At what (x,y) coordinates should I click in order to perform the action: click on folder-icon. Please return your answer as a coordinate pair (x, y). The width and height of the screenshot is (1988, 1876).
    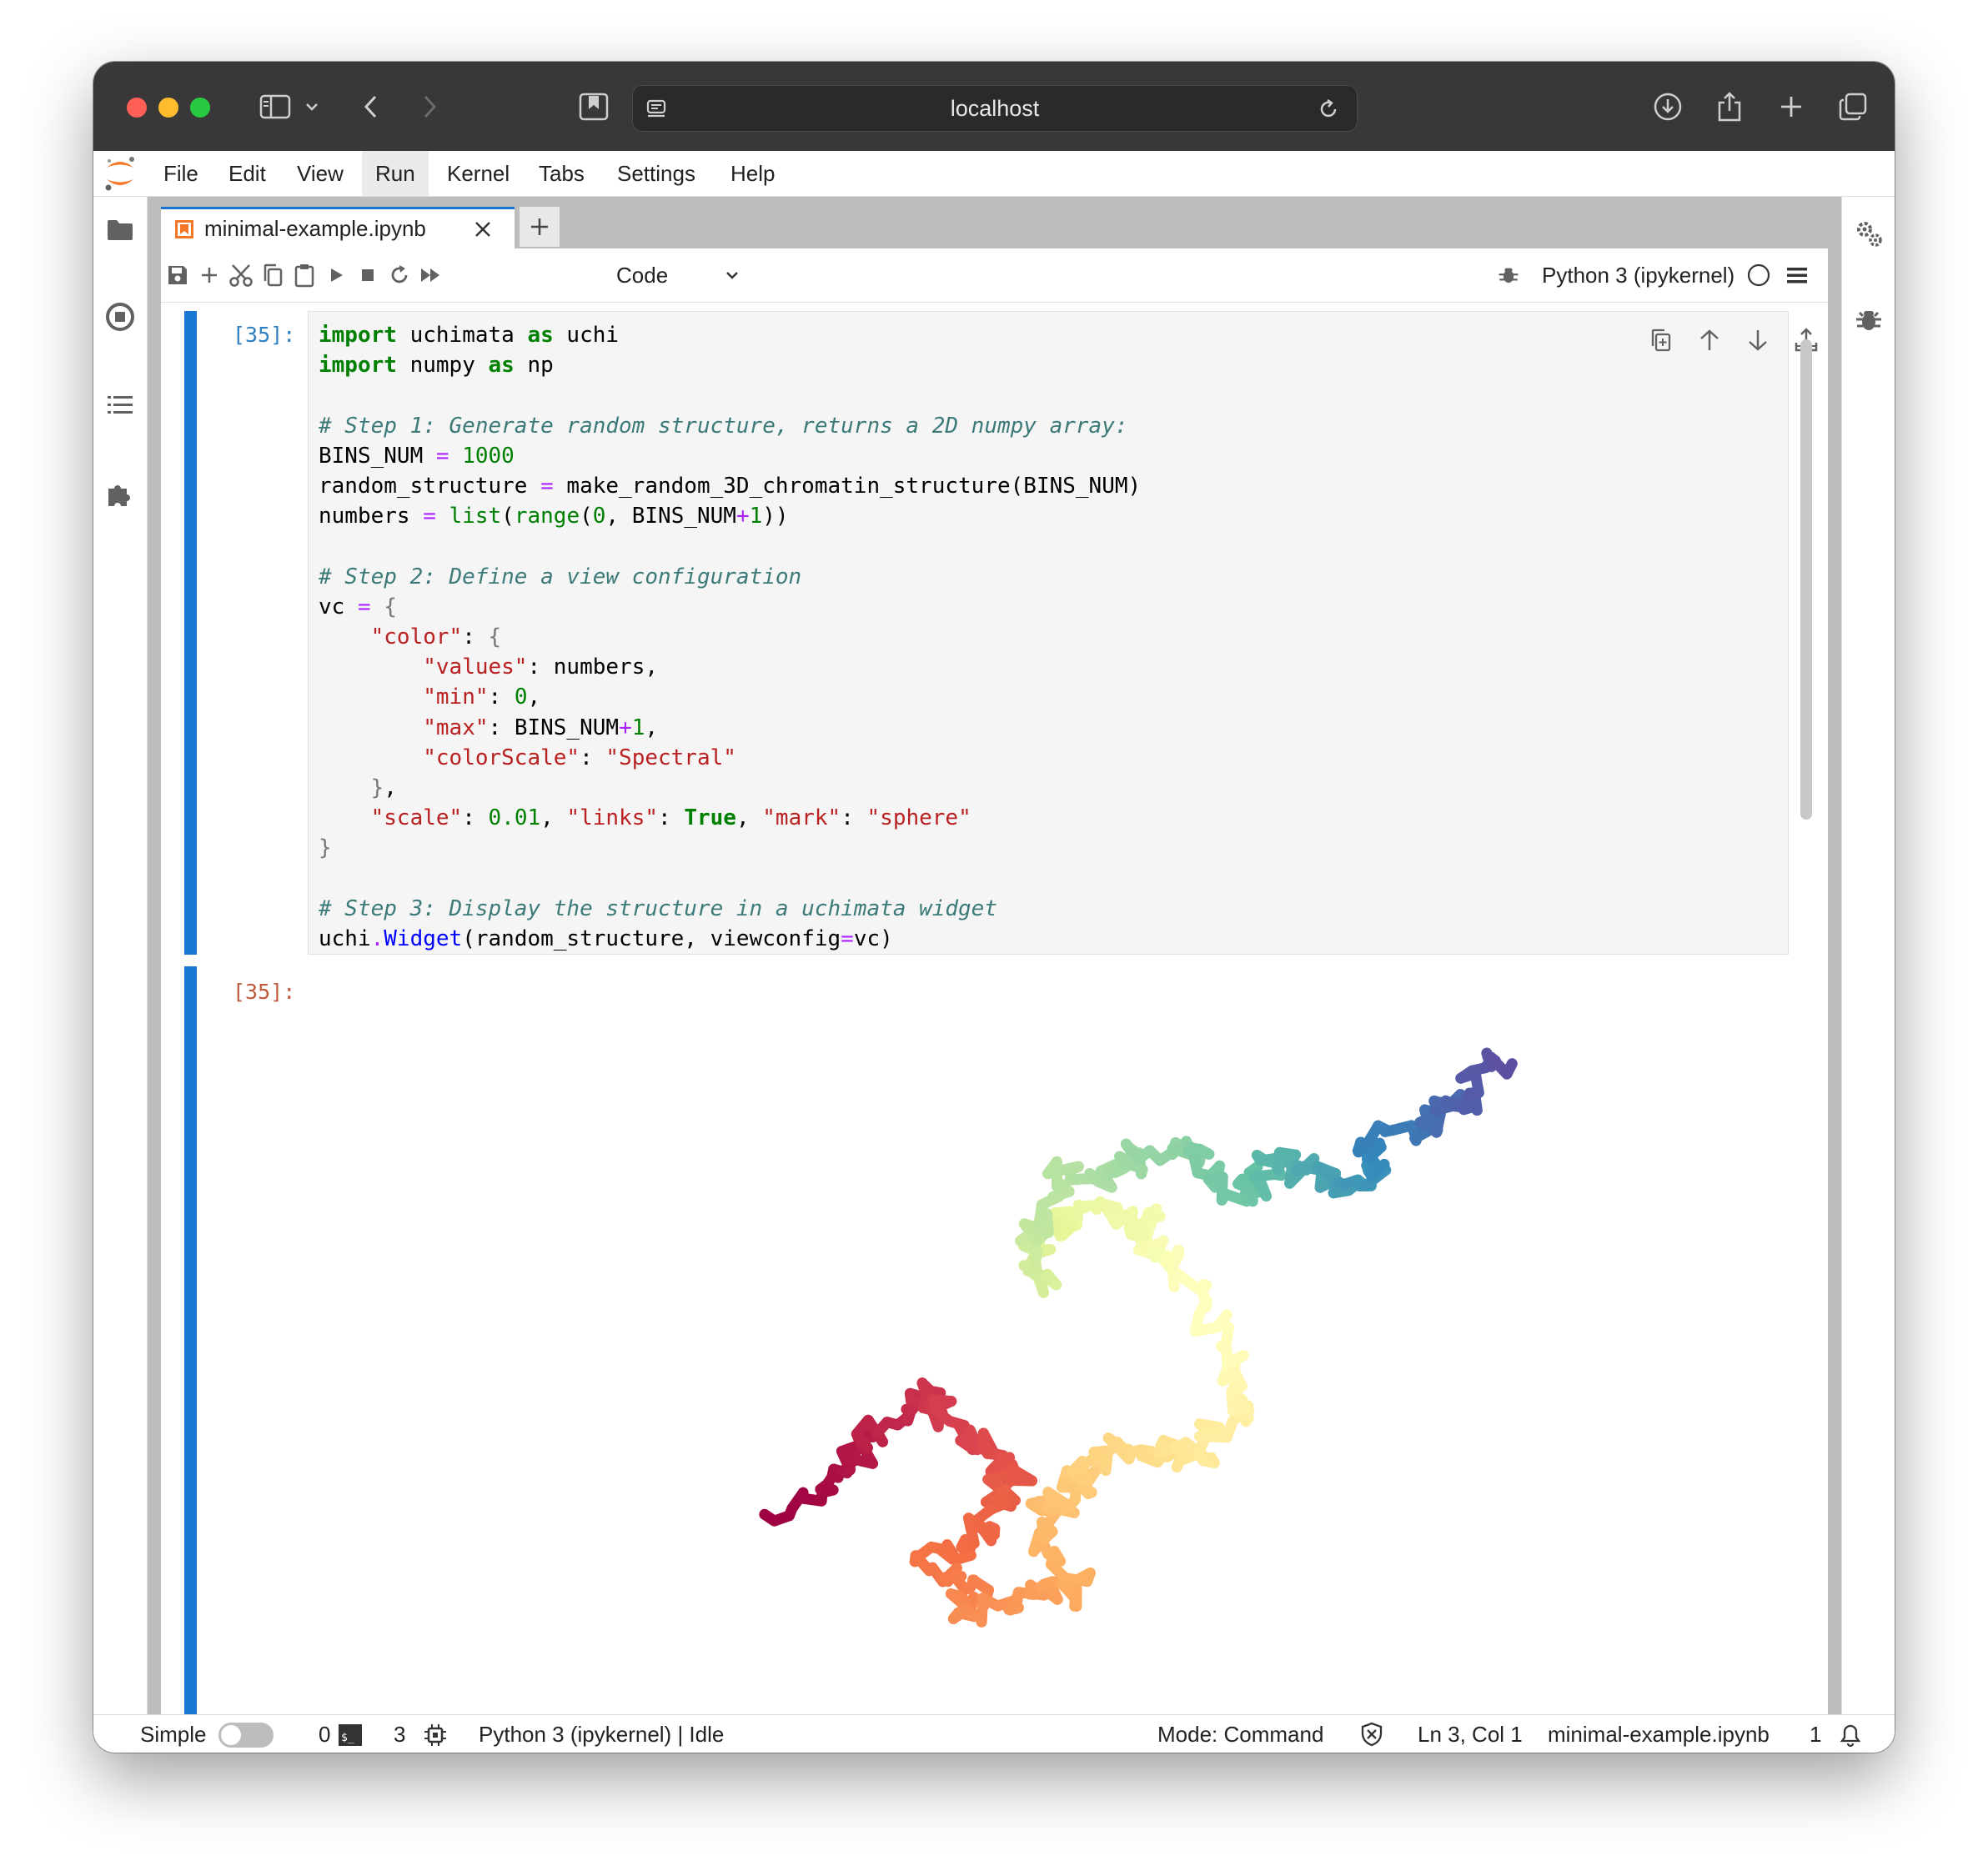
    Looking at the image, I should click on (120, 230).